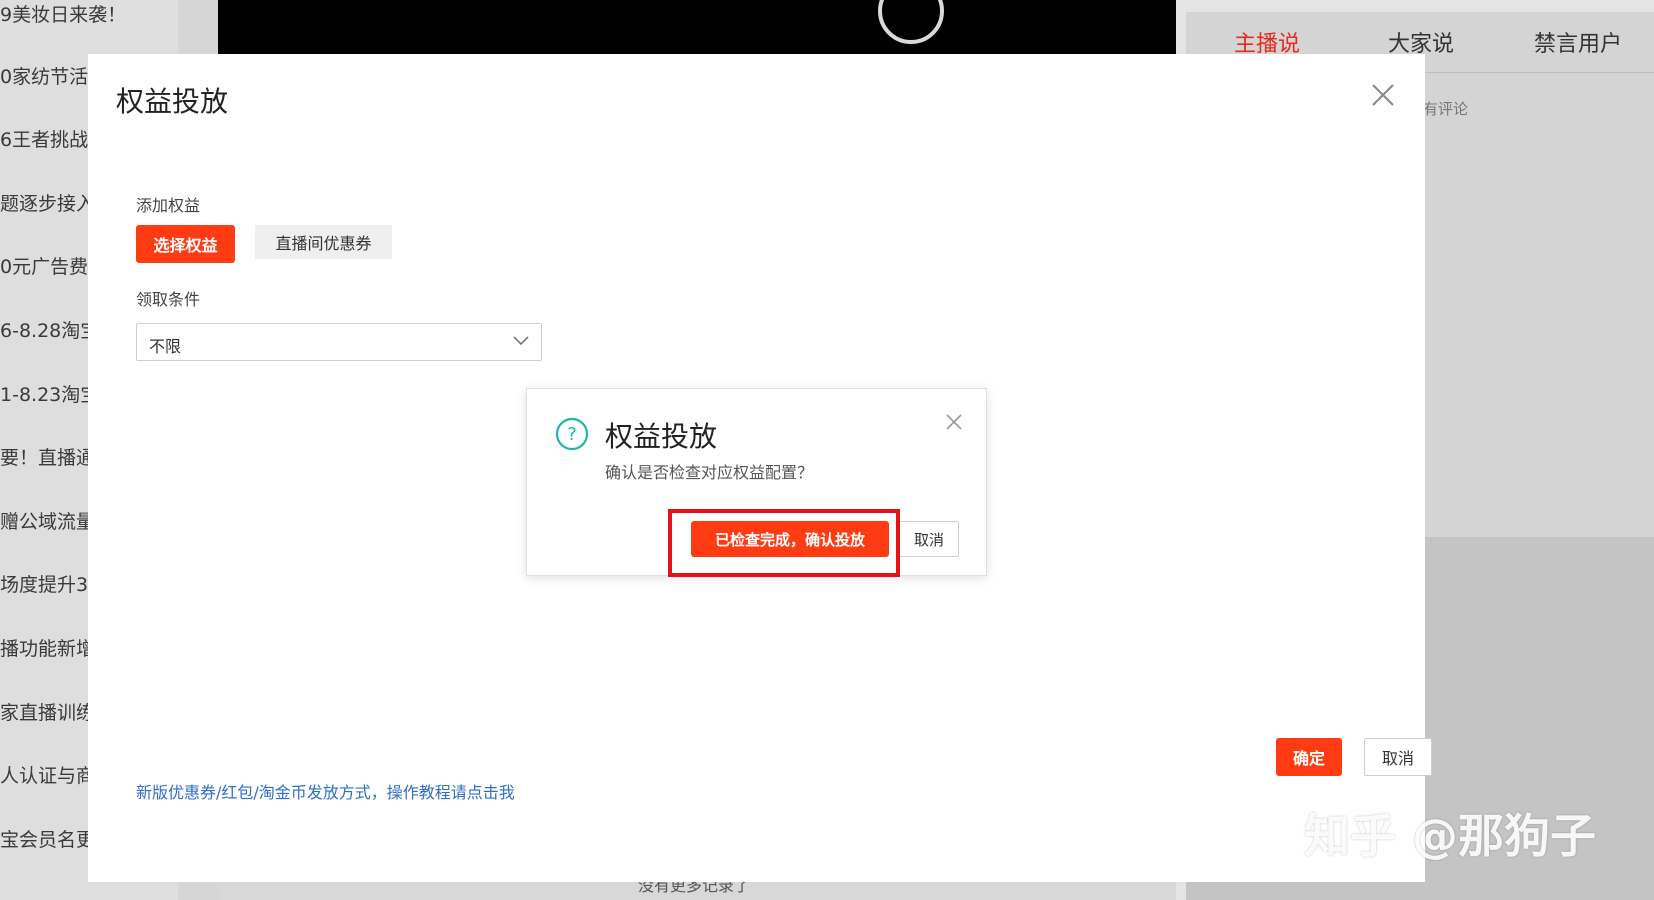 The image size is (1654, 900). Describe the element at coordinates (954, 422) in the screenshot. I see `dialog-close-icon` at that location.